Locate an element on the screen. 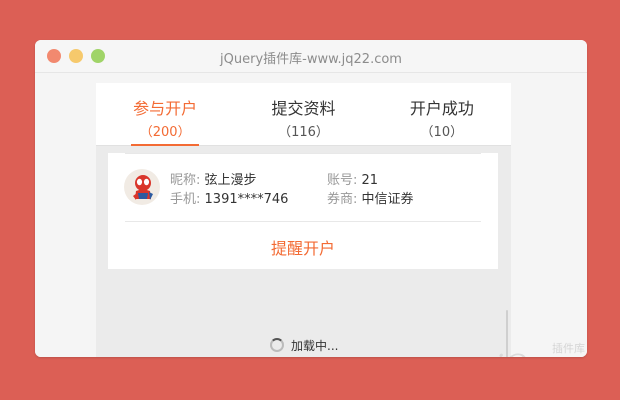 Image resolution: width=620 pixels, height=400 pixels. tab-label: 参与开户 is located at coordinates (165, 108).